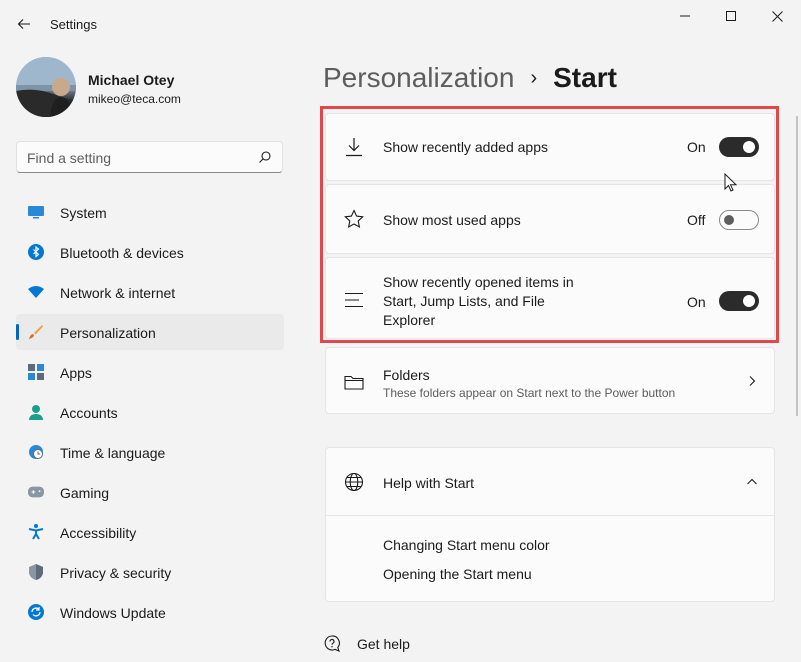 The height and width of the screenshot is (662, 801). Describe the element at coordinates (150, 372) in the screenshot. I see `sidebar-item-apps: Apps` at that location.